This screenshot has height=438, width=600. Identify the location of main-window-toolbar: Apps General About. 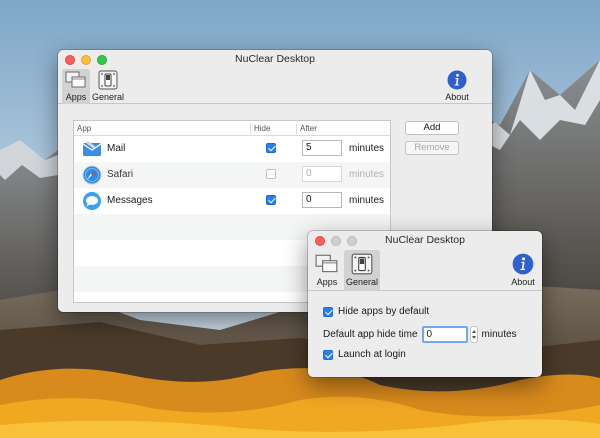
(275, 86).